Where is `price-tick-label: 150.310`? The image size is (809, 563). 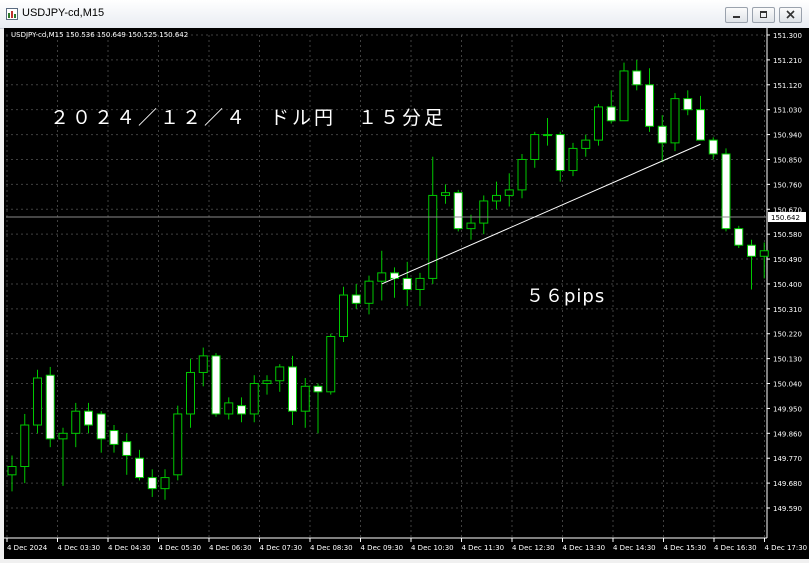
price-tick-label: 150.310 is located at coordinates (787, 310).